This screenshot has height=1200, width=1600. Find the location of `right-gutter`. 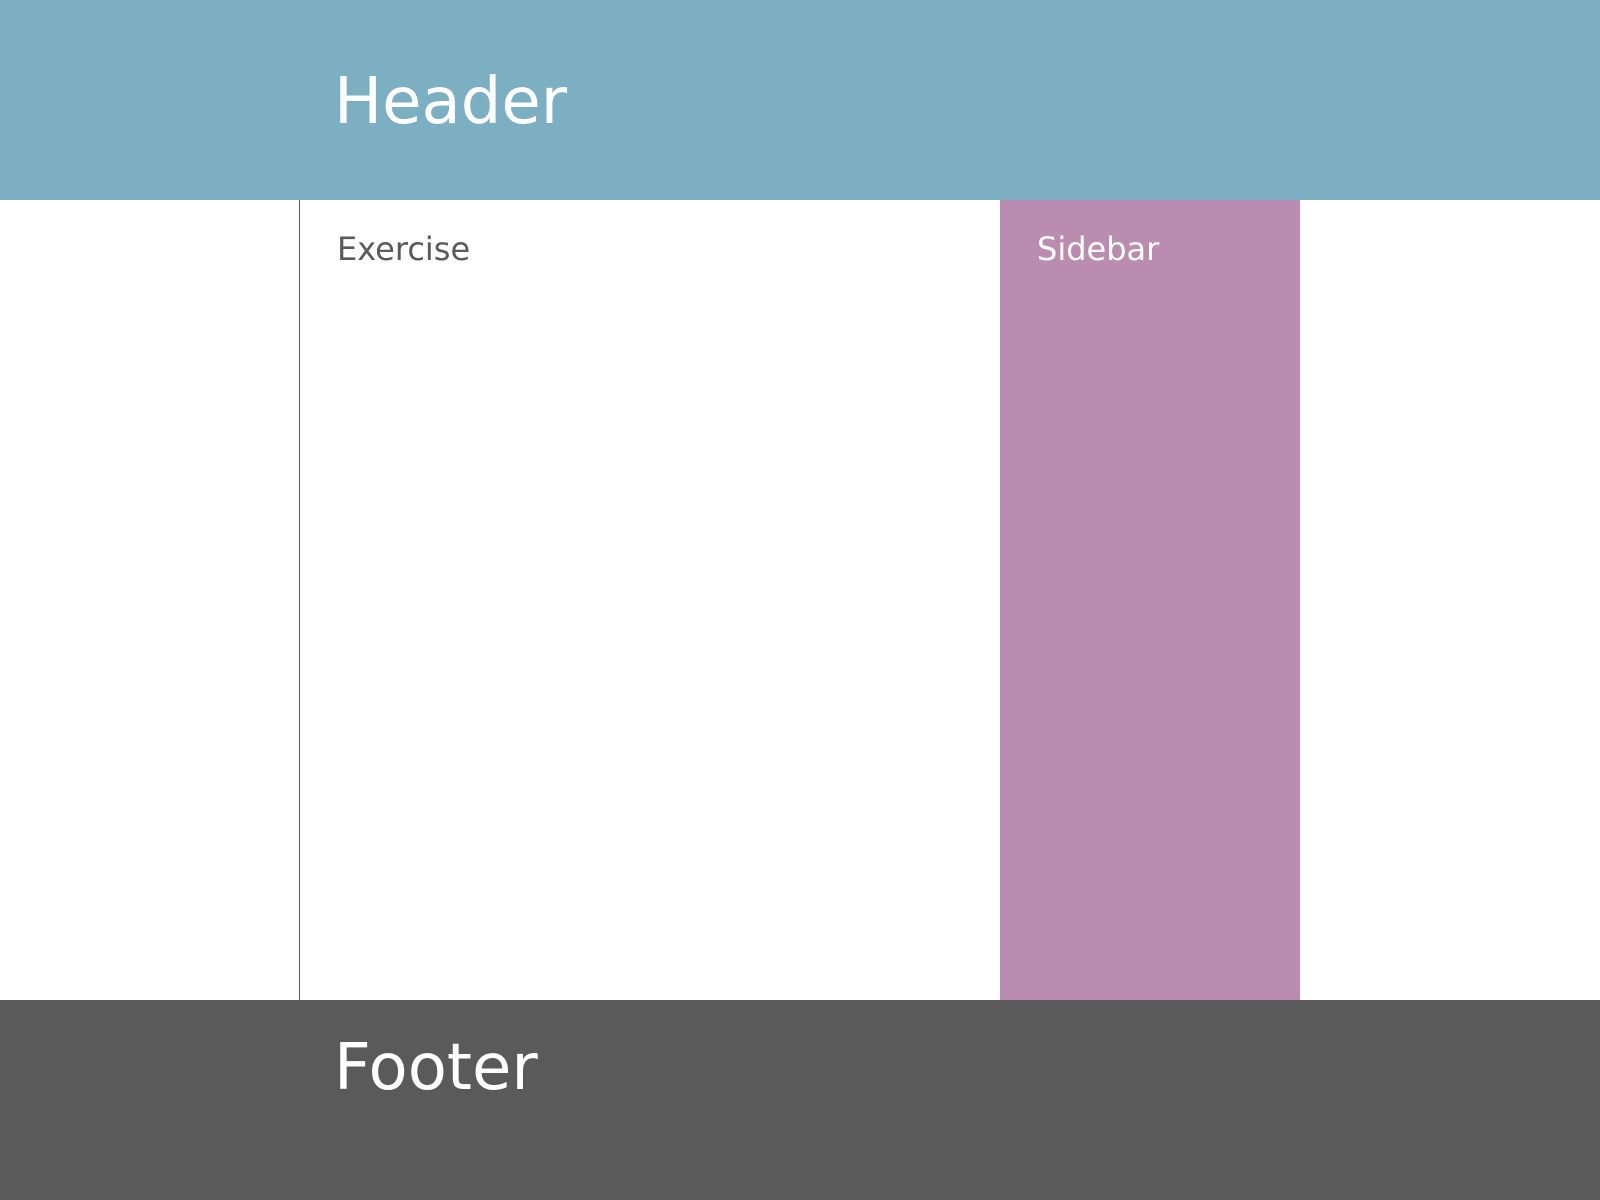

right-gutter is located at coordinates (1450, 600).